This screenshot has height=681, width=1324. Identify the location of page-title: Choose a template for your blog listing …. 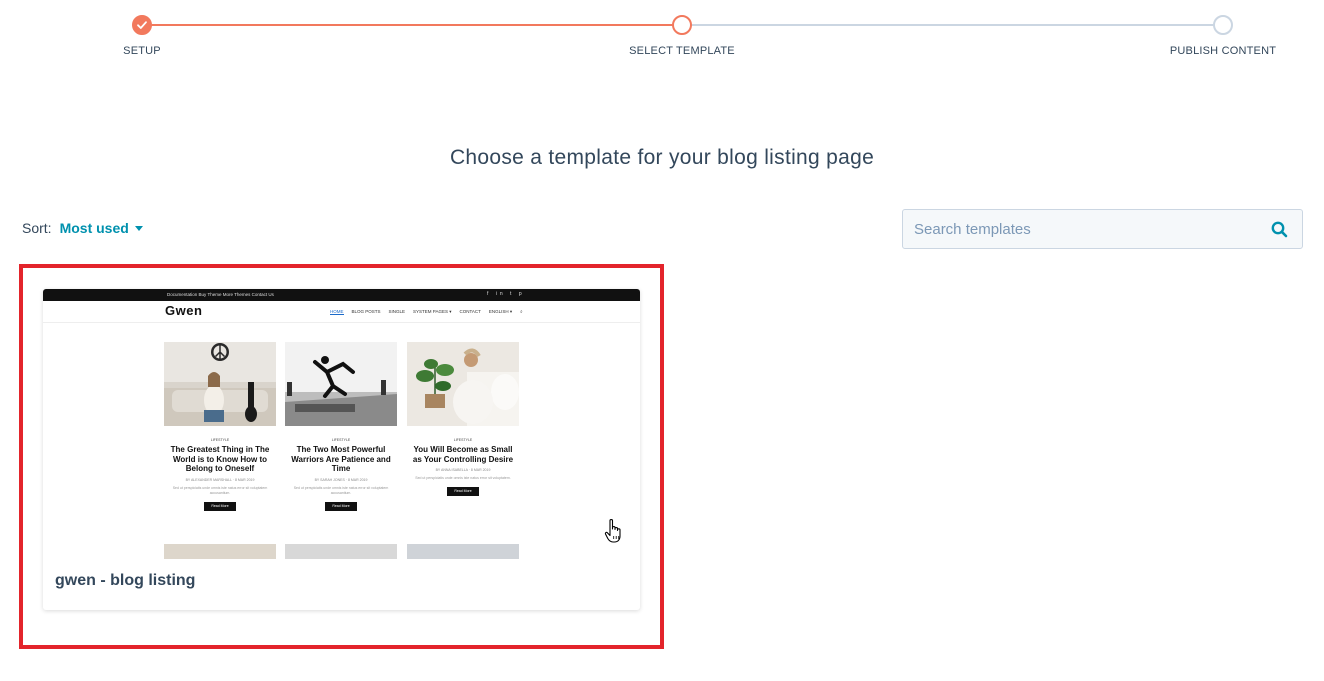
(662, 157).